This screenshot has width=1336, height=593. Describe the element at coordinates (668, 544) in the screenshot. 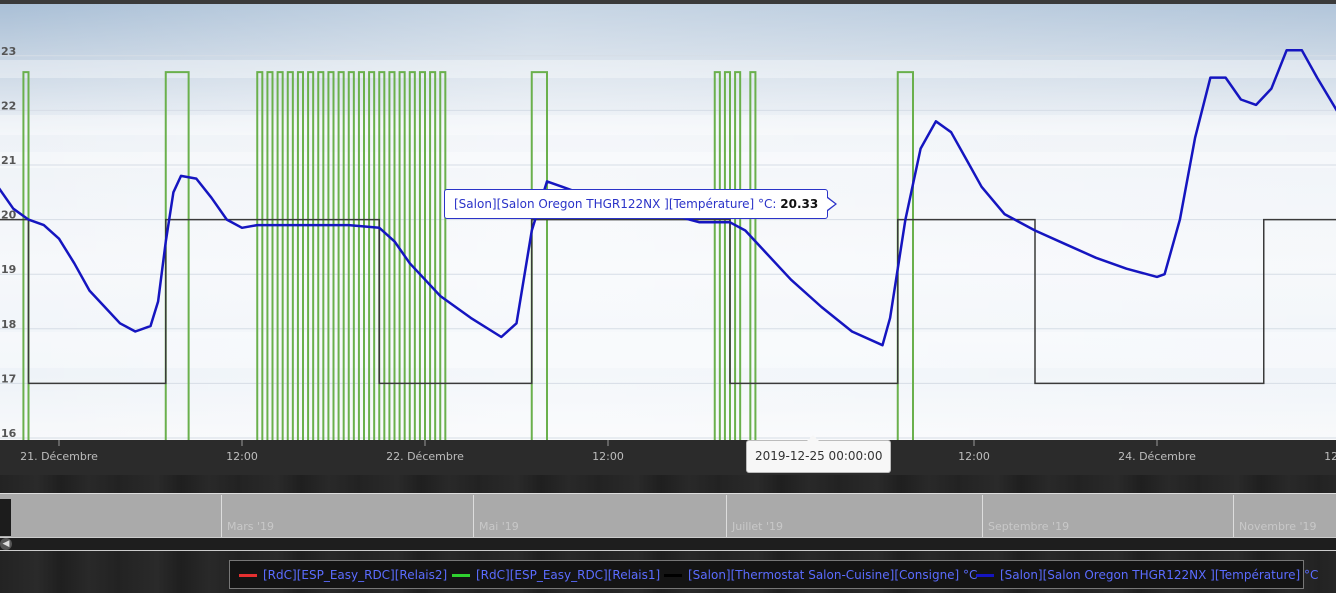

I see `scrollbar` at that location.